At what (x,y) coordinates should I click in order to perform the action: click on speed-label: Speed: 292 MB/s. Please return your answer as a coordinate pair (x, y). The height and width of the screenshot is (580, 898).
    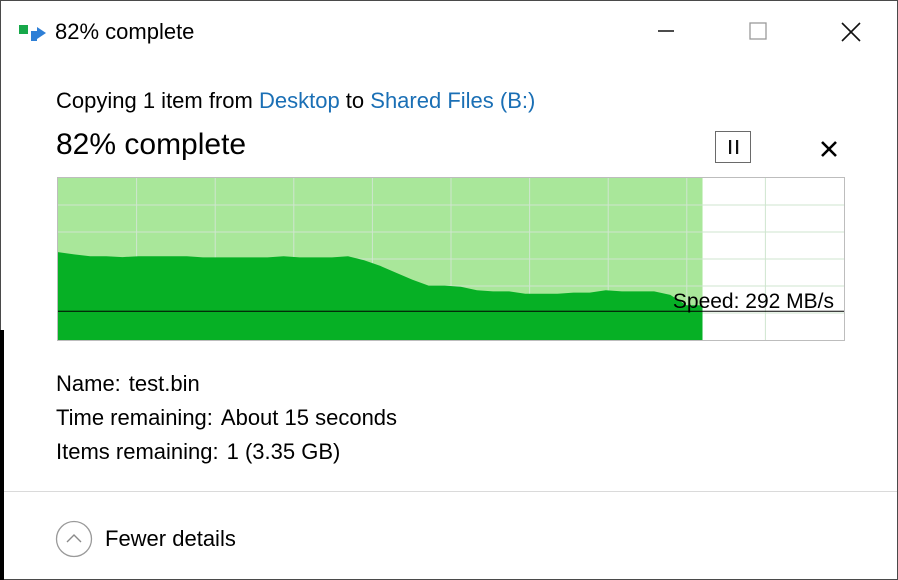
    Looking at the image, I should click on (753, 301).